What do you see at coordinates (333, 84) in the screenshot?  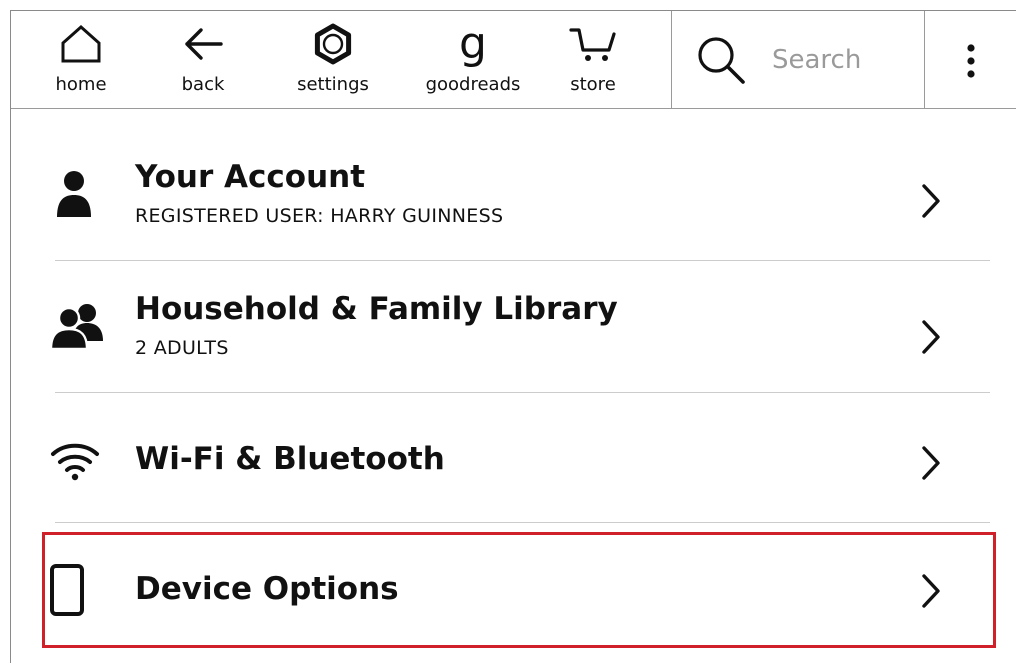 I see `settings-label: settings` at bounding box center [333, 84].